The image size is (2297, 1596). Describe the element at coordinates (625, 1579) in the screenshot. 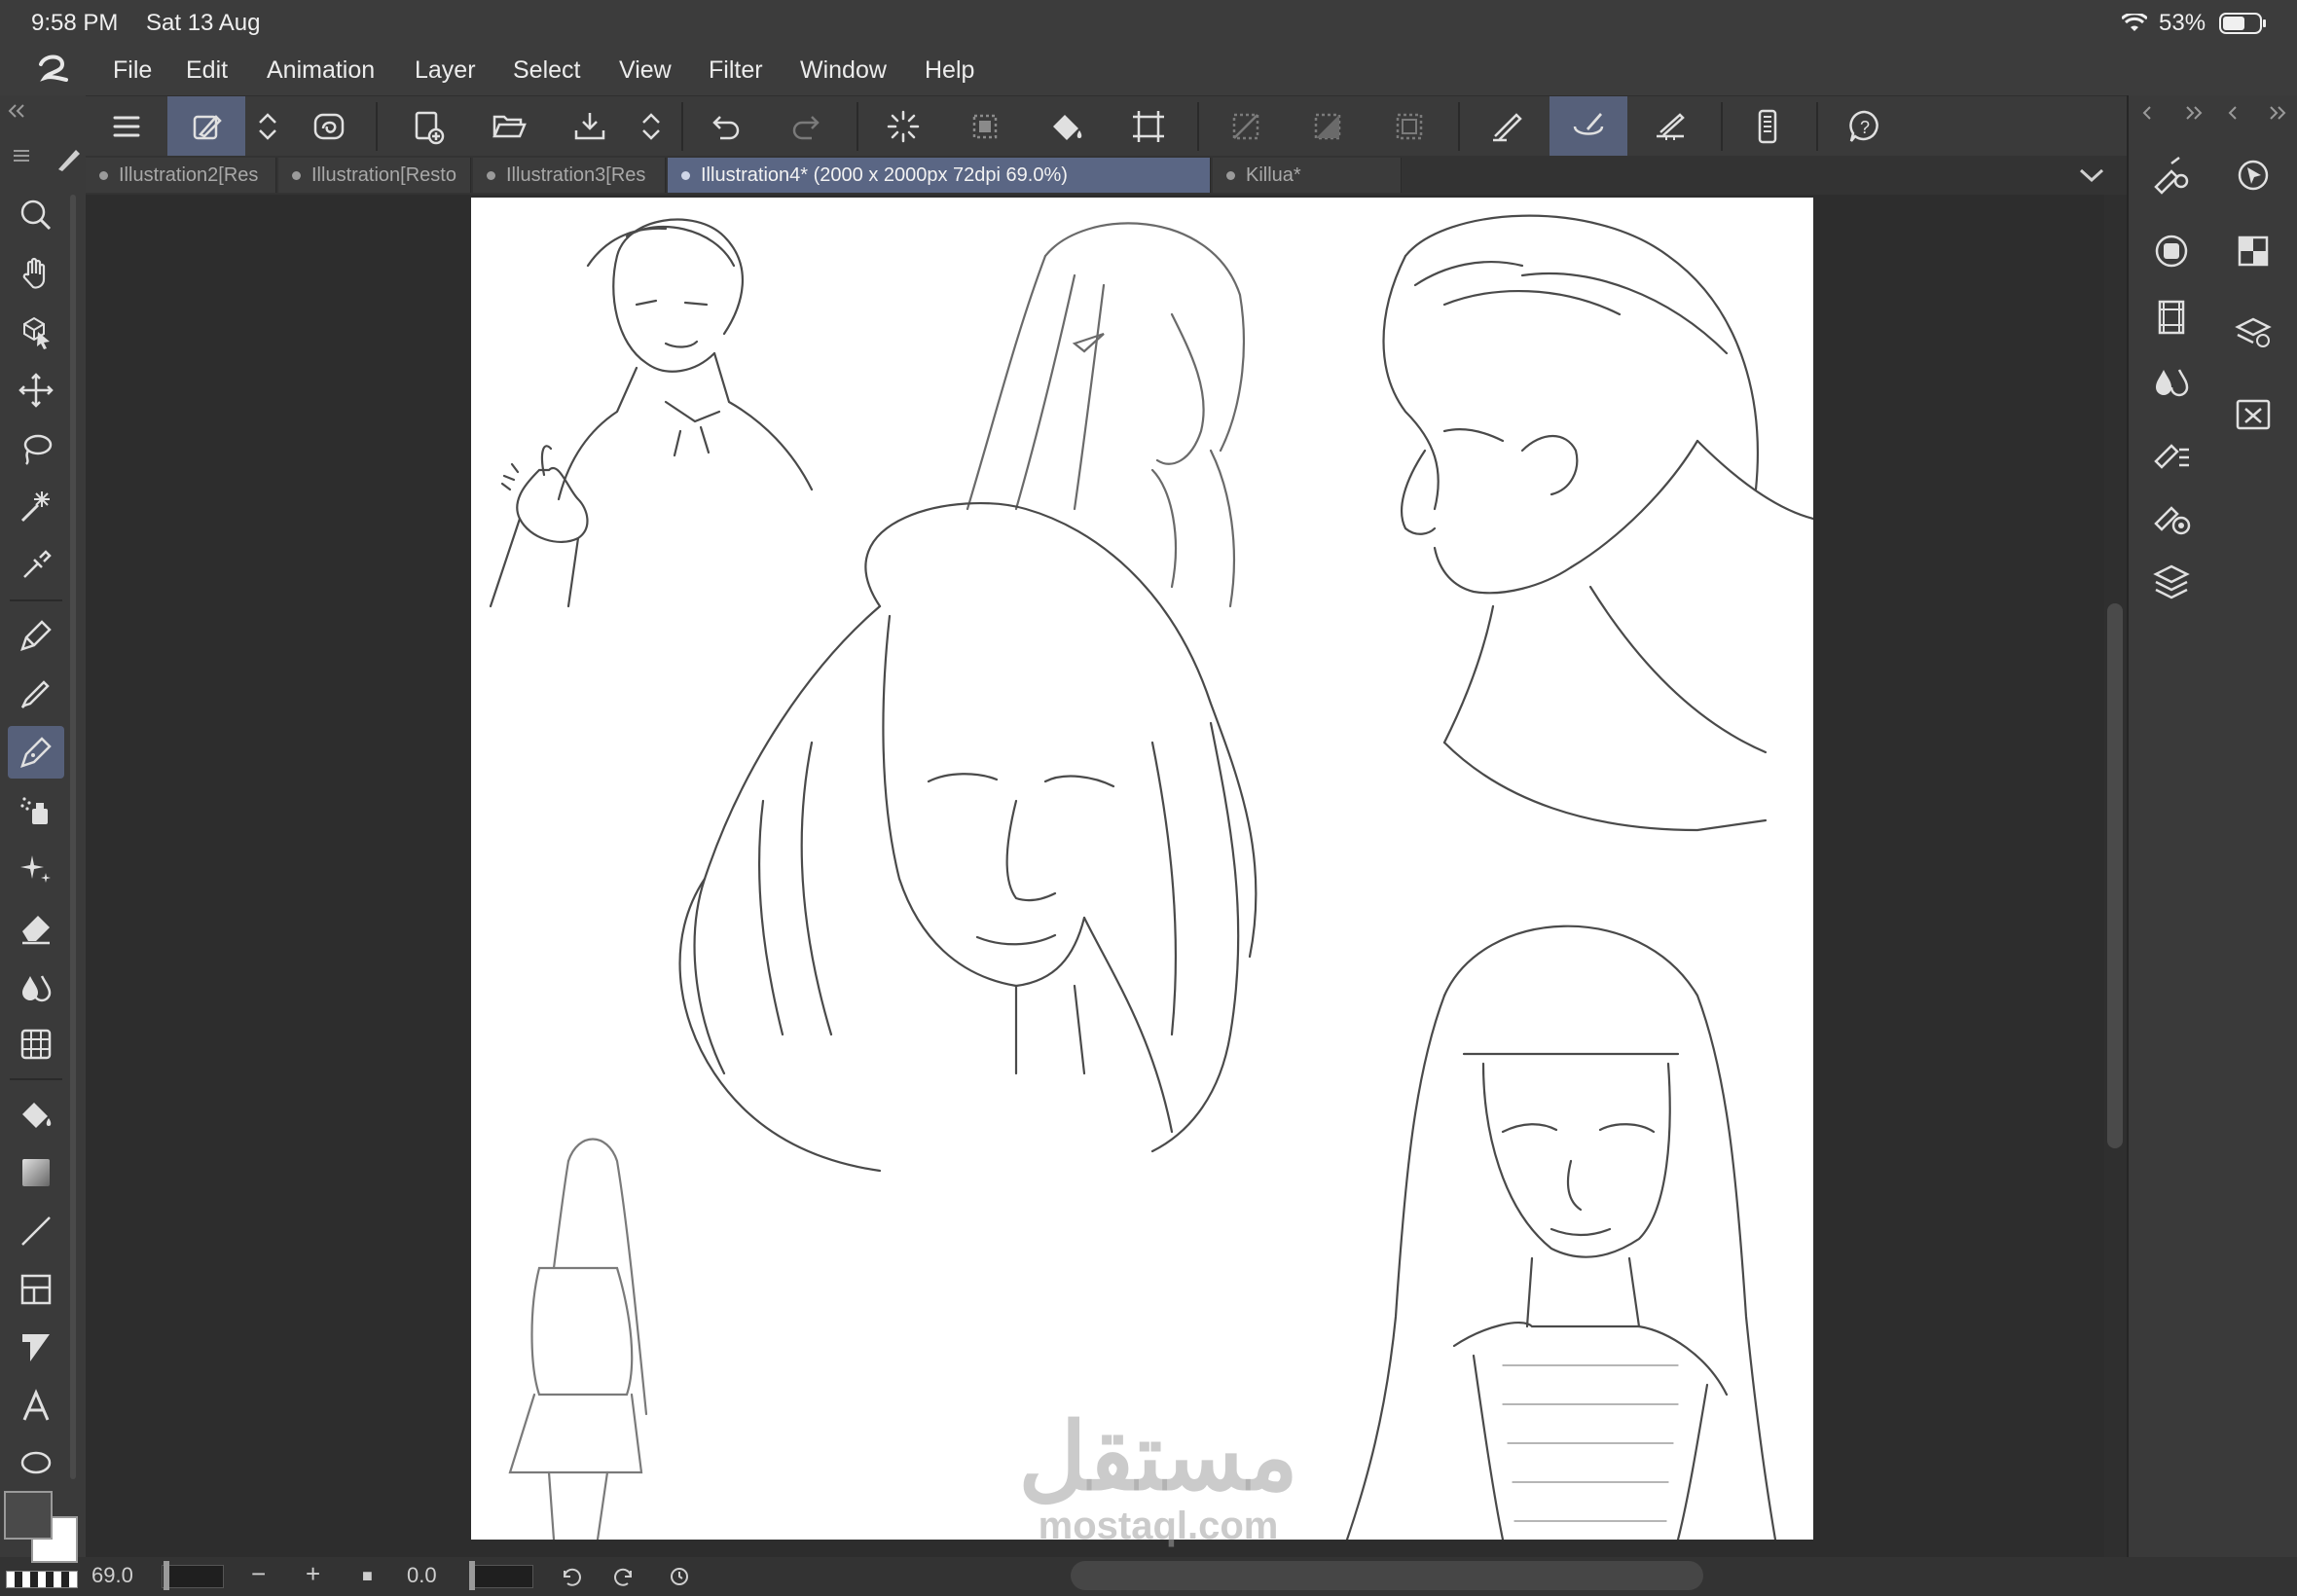

I see `rotate-right-icon` at that location.